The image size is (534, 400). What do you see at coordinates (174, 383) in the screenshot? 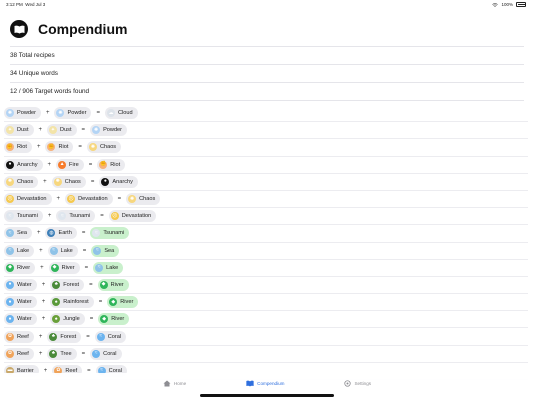
I see `tab-home: Home` at bounding box center [174, 383].